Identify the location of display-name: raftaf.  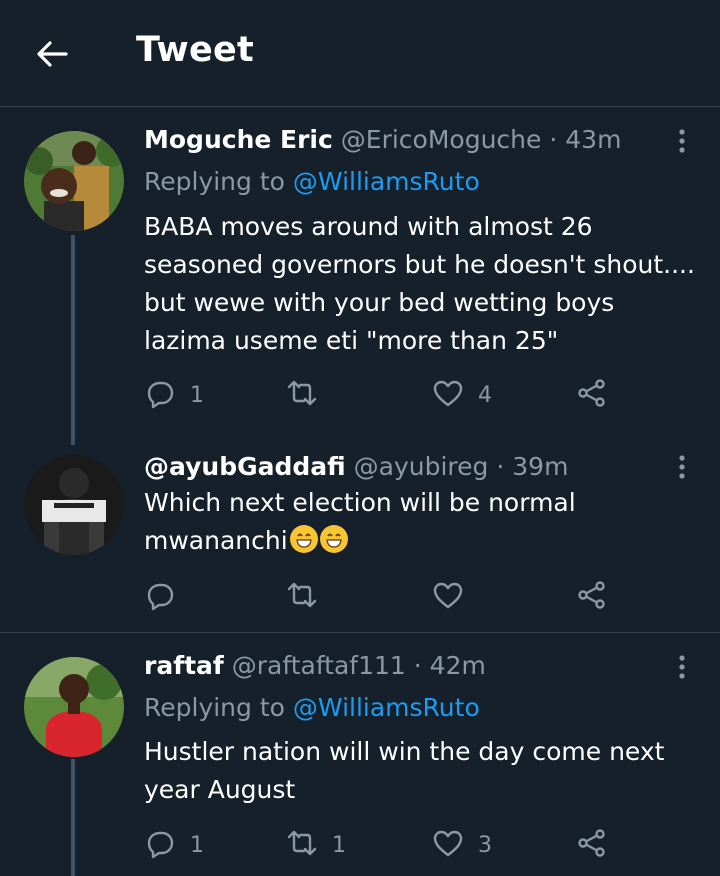
(184, 665).